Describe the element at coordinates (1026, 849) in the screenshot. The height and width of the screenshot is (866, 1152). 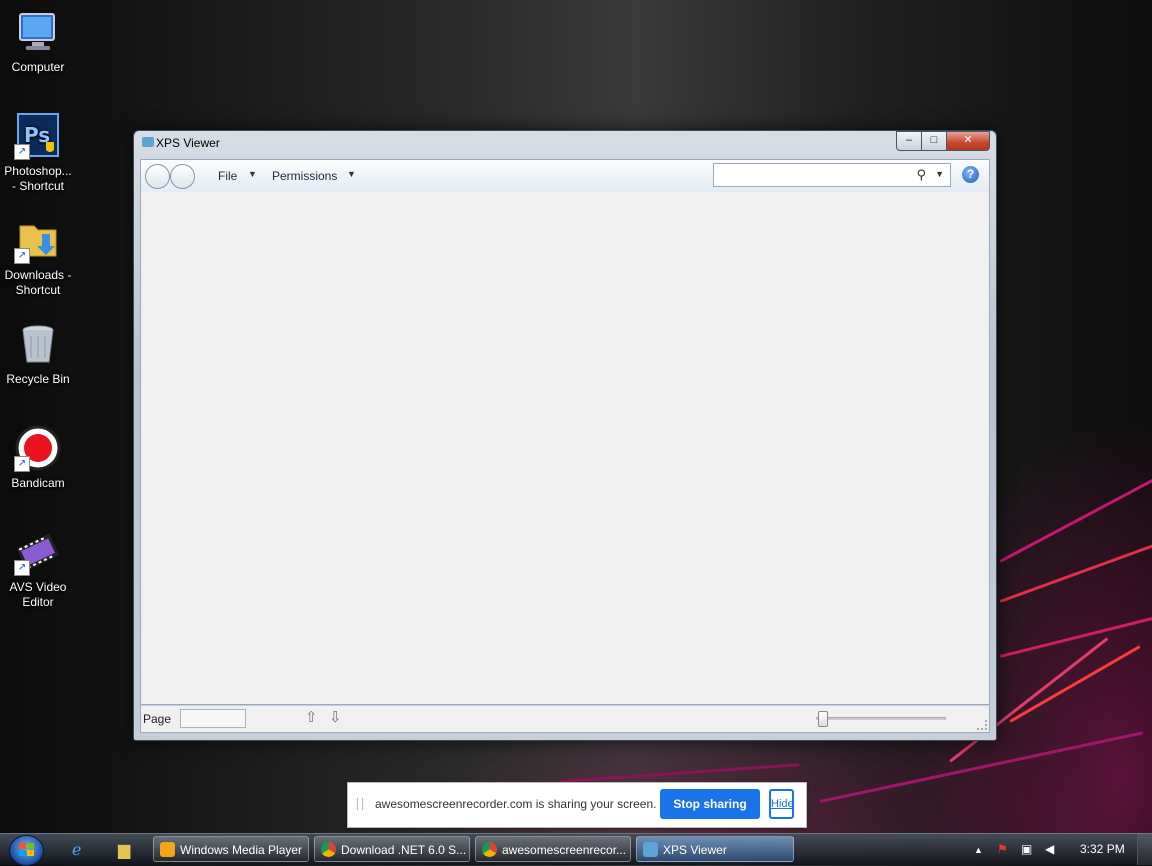
I see `network-icon: ▣` at that location.